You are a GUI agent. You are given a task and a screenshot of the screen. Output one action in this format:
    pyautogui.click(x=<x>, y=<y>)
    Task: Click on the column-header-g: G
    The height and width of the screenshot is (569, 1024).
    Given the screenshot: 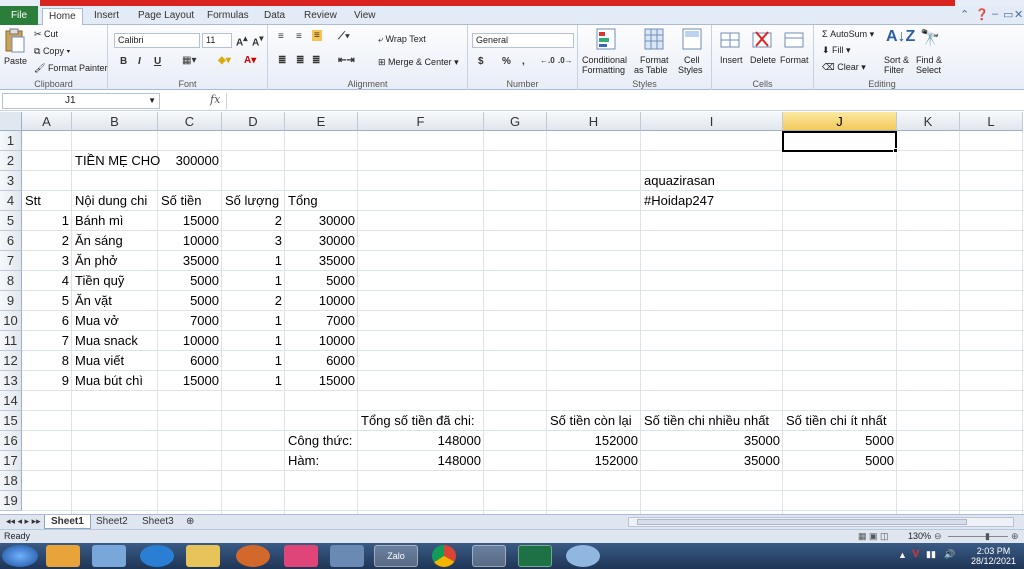 What is the action you would take?
    pyautogui.click(x=515, y=121)
    